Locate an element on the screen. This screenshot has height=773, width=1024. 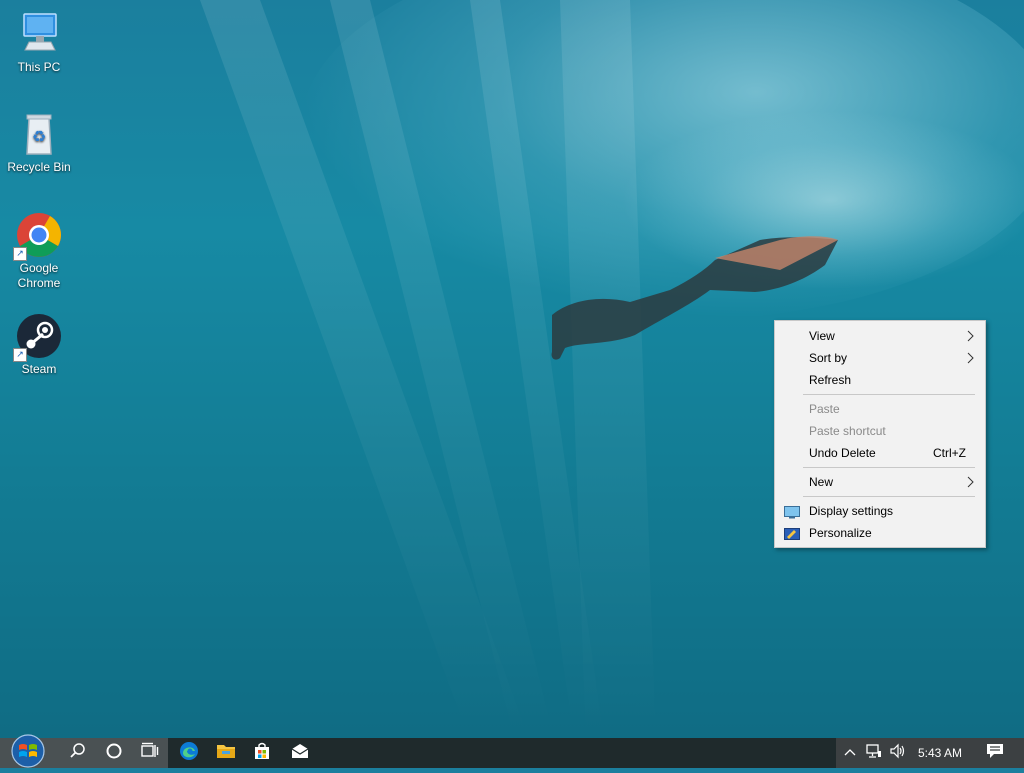
menu-item-view: View is located at coordinates (880, 336).